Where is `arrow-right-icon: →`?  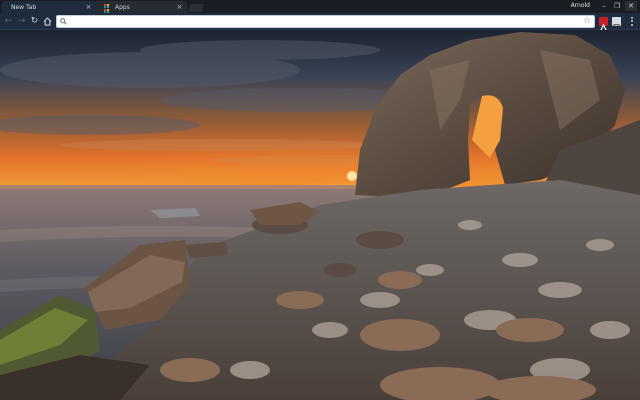 arrow-right-icon: → is located at coordinates (21, 21).